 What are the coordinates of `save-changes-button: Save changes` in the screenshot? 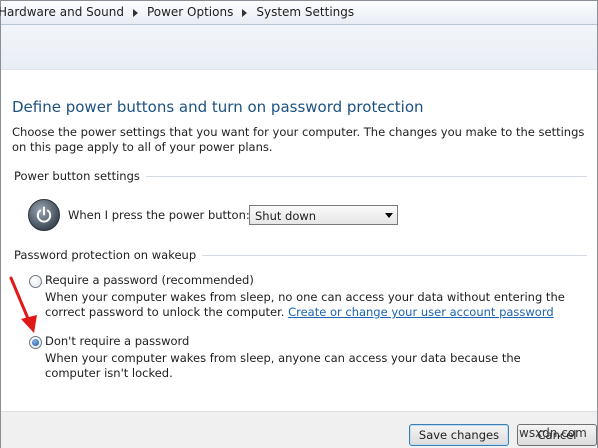 It's located at (459, 435).